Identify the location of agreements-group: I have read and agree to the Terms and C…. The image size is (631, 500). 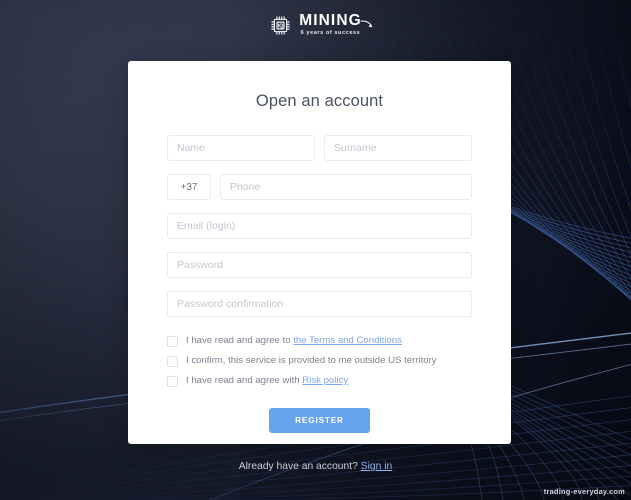
(319, 361).